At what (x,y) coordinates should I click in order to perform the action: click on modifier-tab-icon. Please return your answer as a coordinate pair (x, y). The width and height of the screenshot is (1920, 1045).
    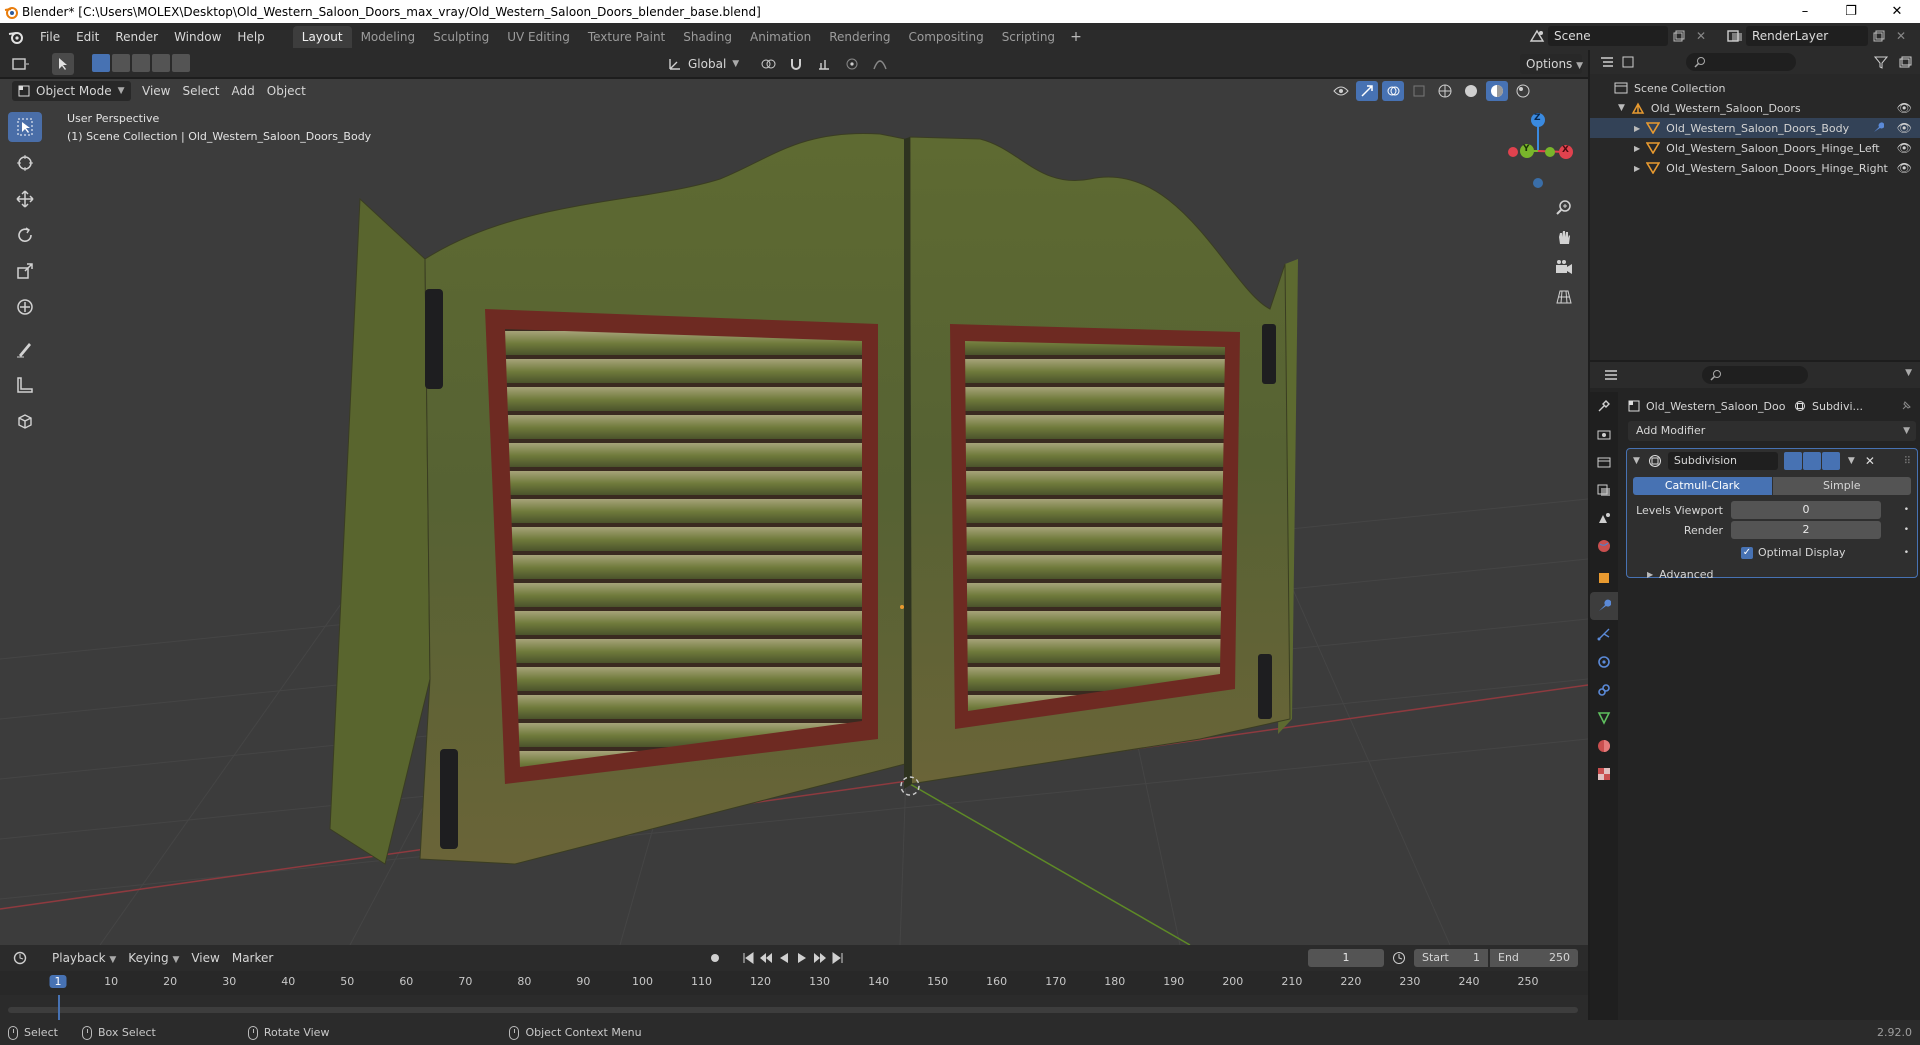
    Looking at the image, I should click on (1604, 606).